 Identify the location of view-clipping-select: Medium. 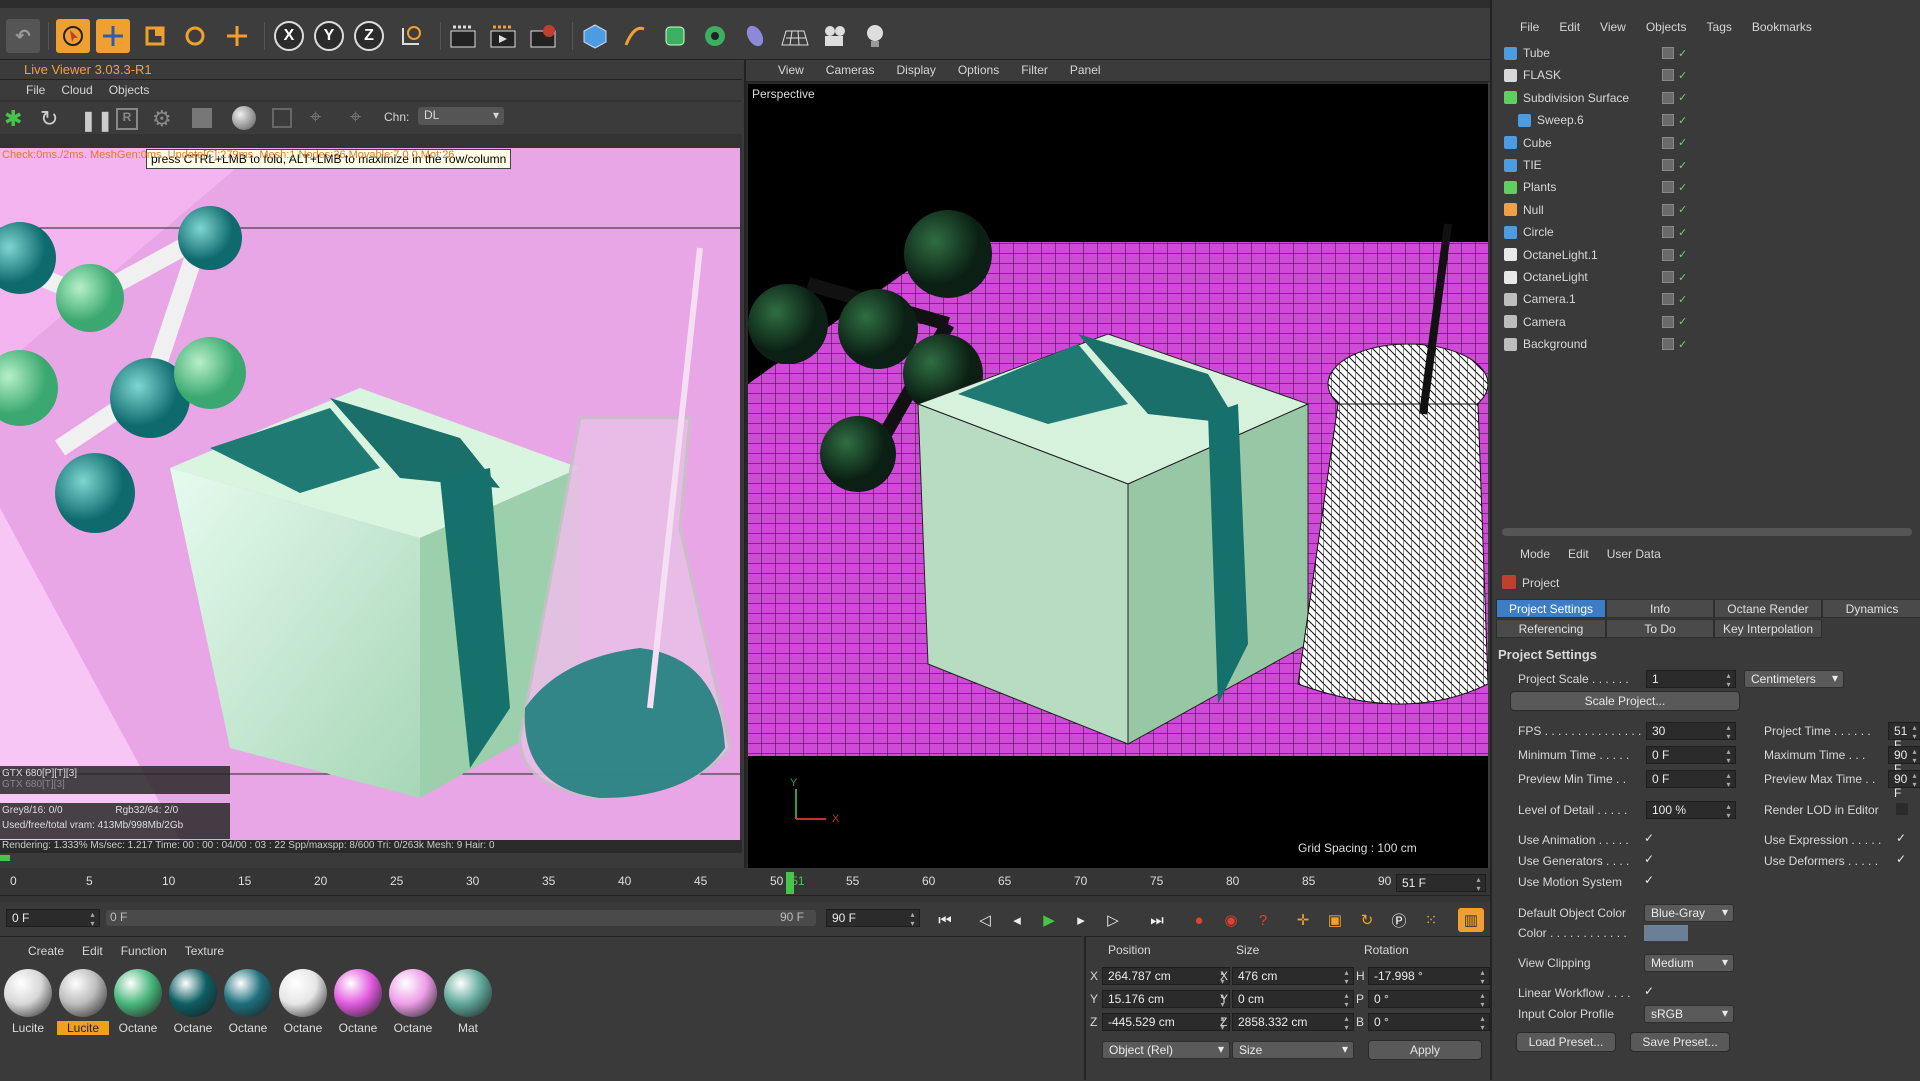
(1689, 963).